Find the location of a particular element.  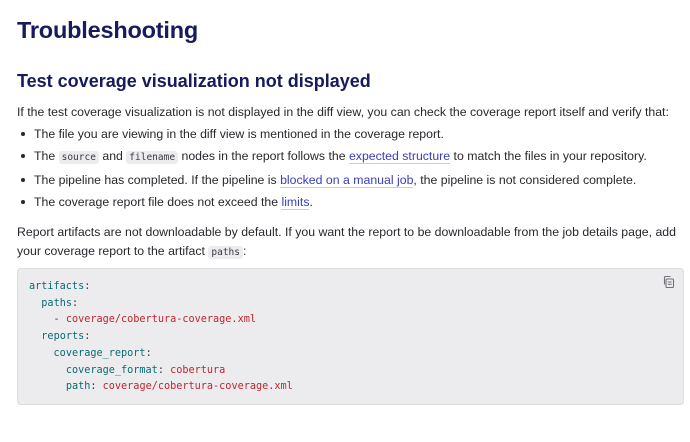

yaml-key: coverage_report is located at coordinates (99, 353).